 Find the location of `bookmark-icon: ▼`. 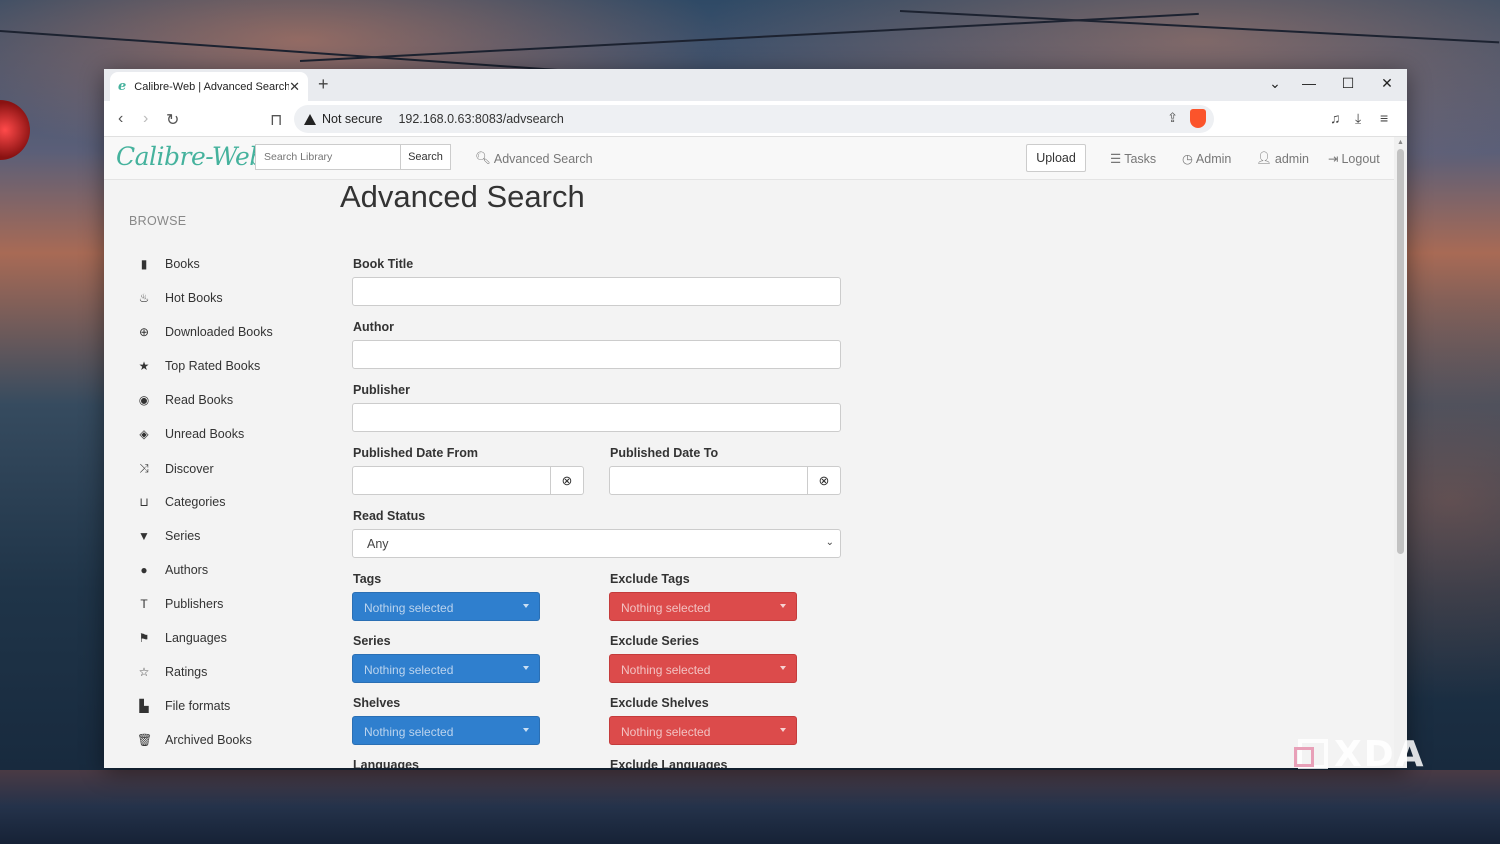

bookmark-icon: ▼ is located at coordinates (144, 536).